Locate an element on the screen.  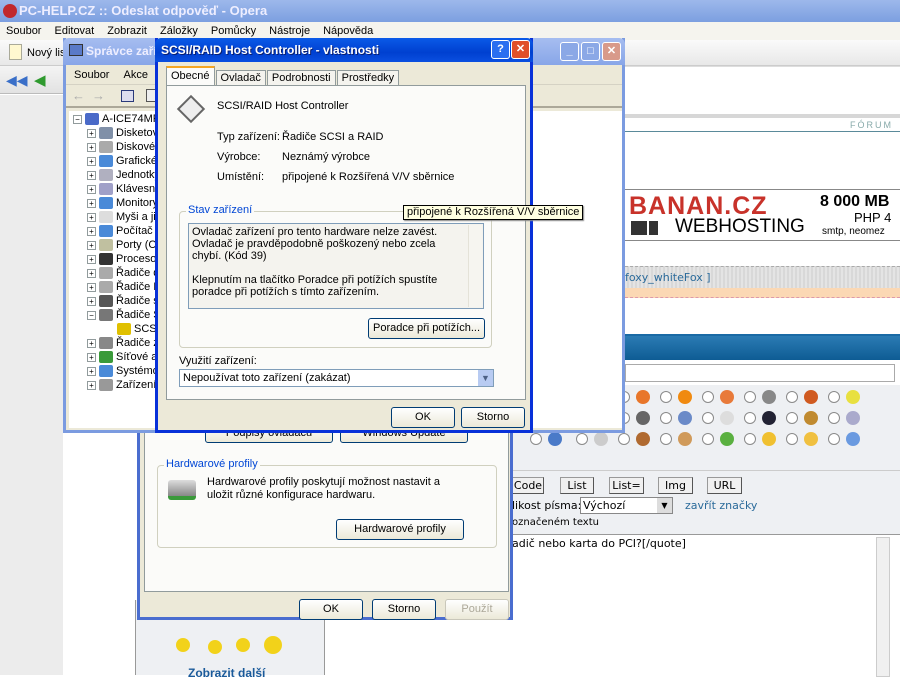
close-tags-link: zavřít značky is located at coordinates (721, 505).